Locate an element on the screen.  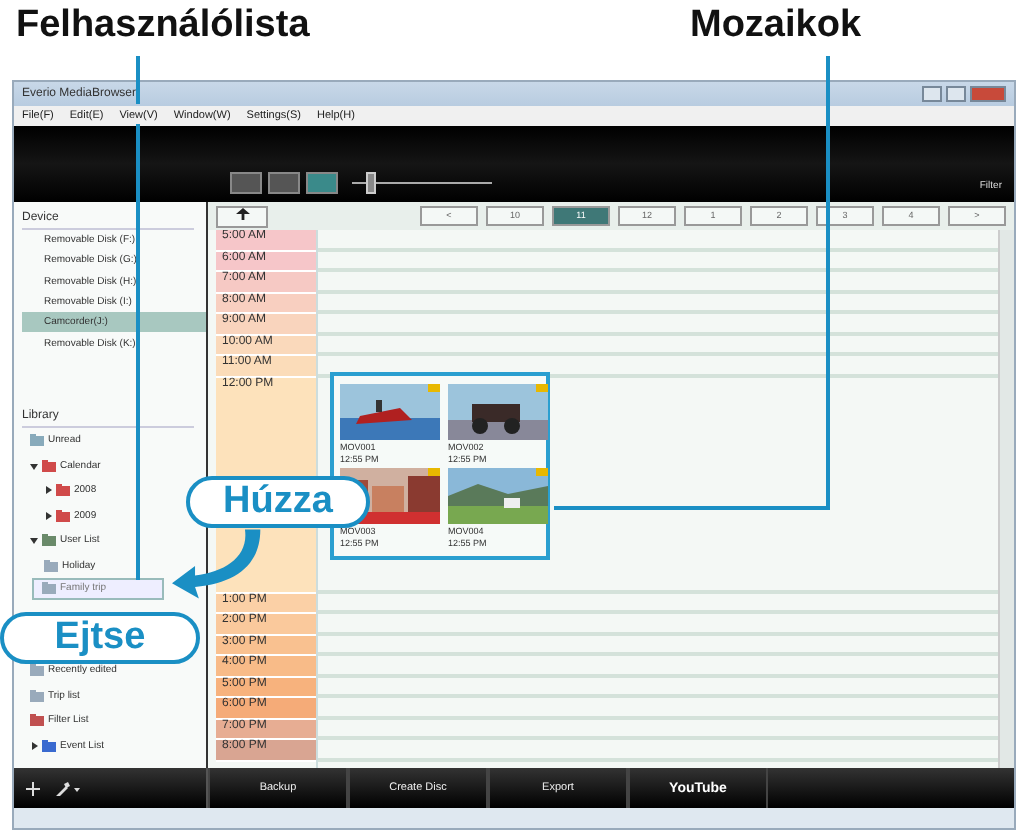
add-icon is located at coordinates (33, 788).